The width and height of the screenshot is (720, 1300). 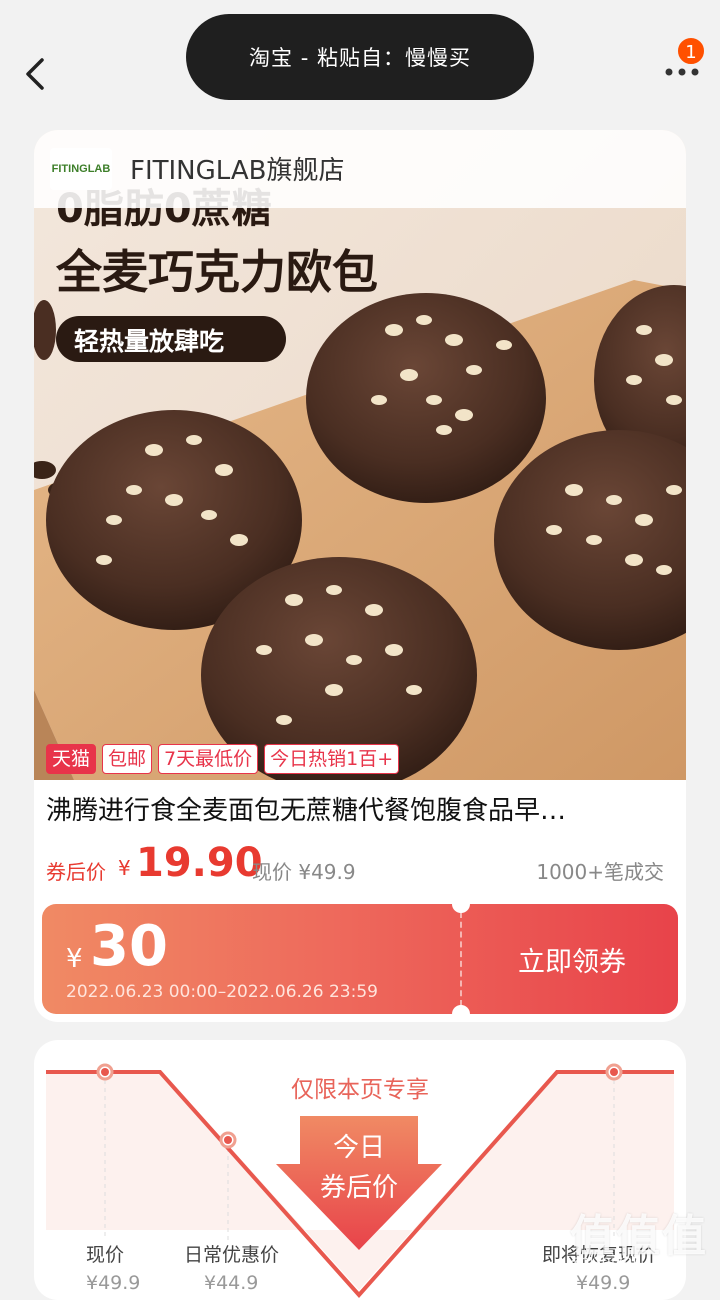 I want to click on store-logo-text: FITINGLAB, so click(x=81, y=169).